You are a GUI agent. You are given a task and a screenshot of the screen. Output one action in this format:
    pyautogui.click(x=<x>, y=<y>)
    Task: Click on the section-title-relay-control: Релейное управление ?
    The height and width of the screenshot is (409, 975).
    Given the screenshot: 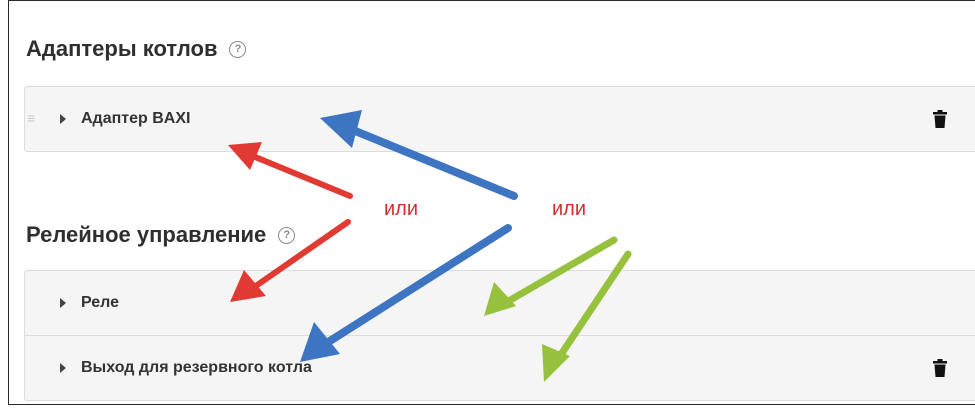 What is the action you would take?
    pyautogui.click(x=161, y=235)
    